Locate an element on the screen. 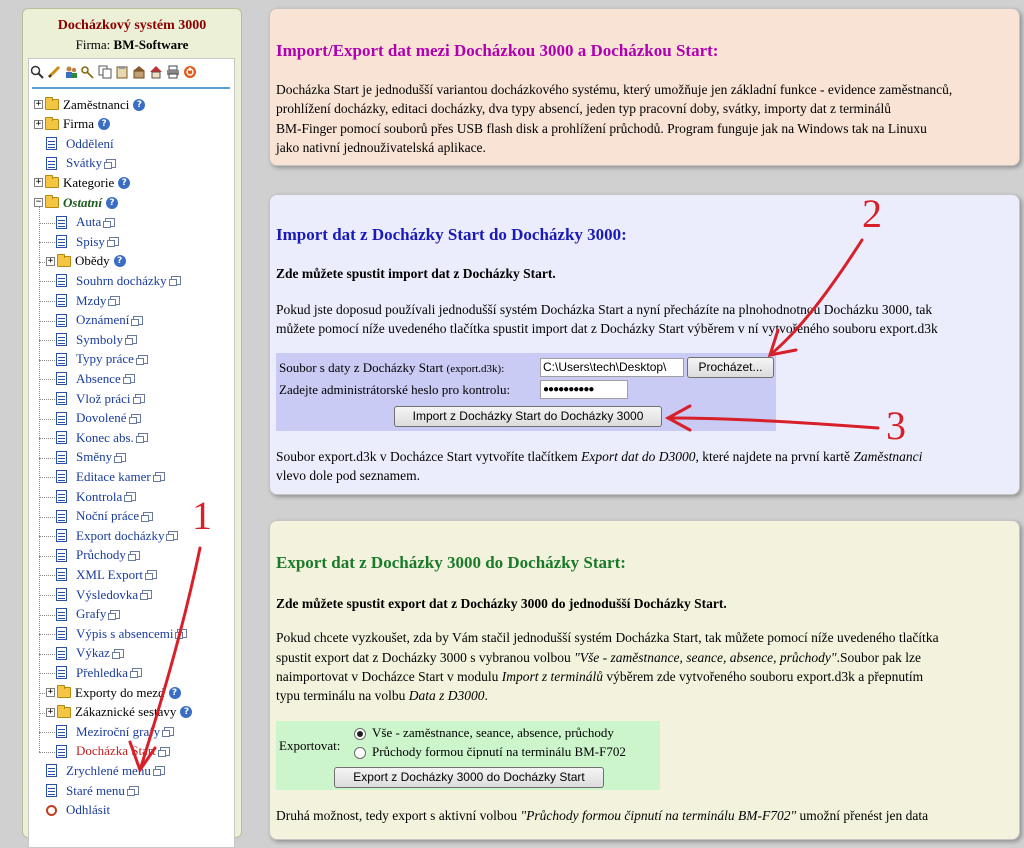 The width and height of the screenshot is (1024, 848). copy-icon is located at coordinates (105, 72).